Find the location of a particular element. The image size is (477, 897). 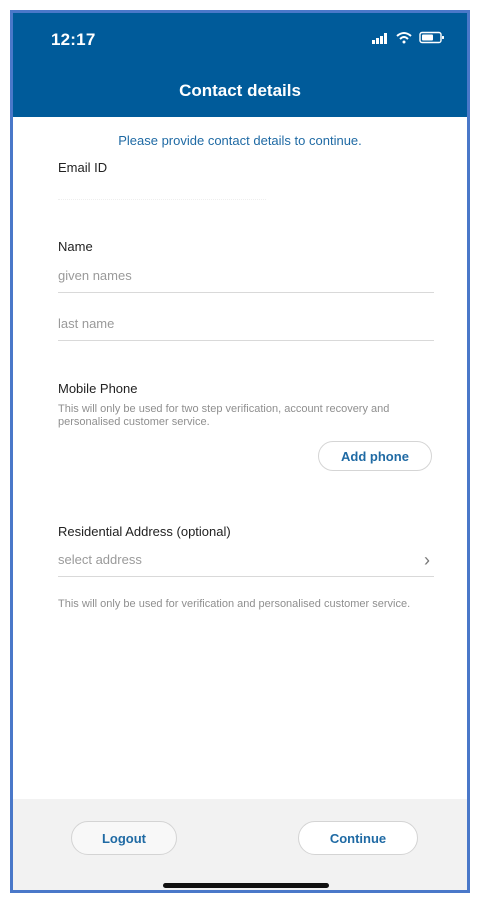

wifi-icon is located at coordinates (404, 40).